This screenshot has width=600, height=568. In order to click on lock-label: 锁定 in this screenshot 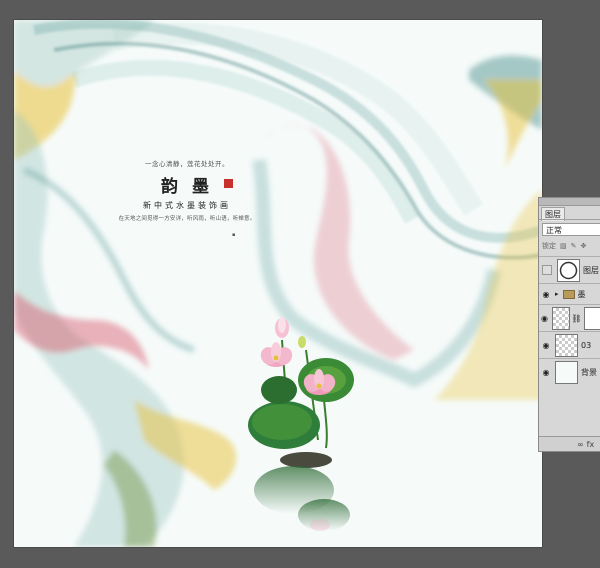, I will do `click(549, 246)`.